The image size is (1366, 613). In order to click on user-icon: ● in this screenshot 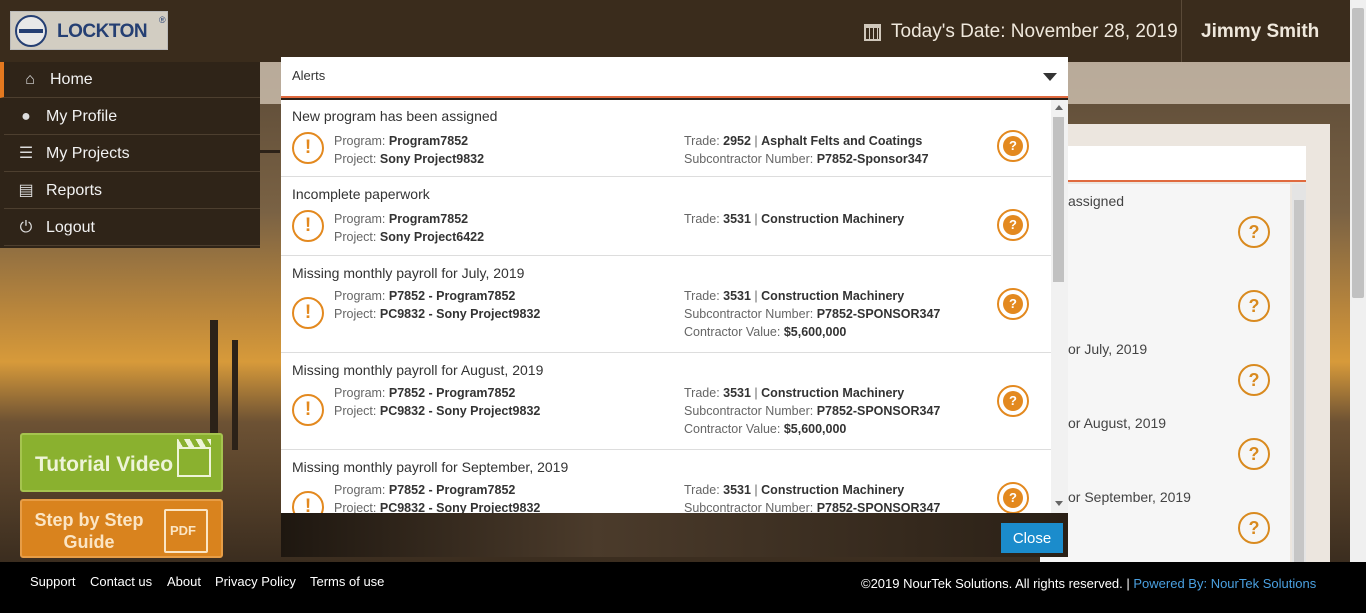, I will do `click(26, 116)`.